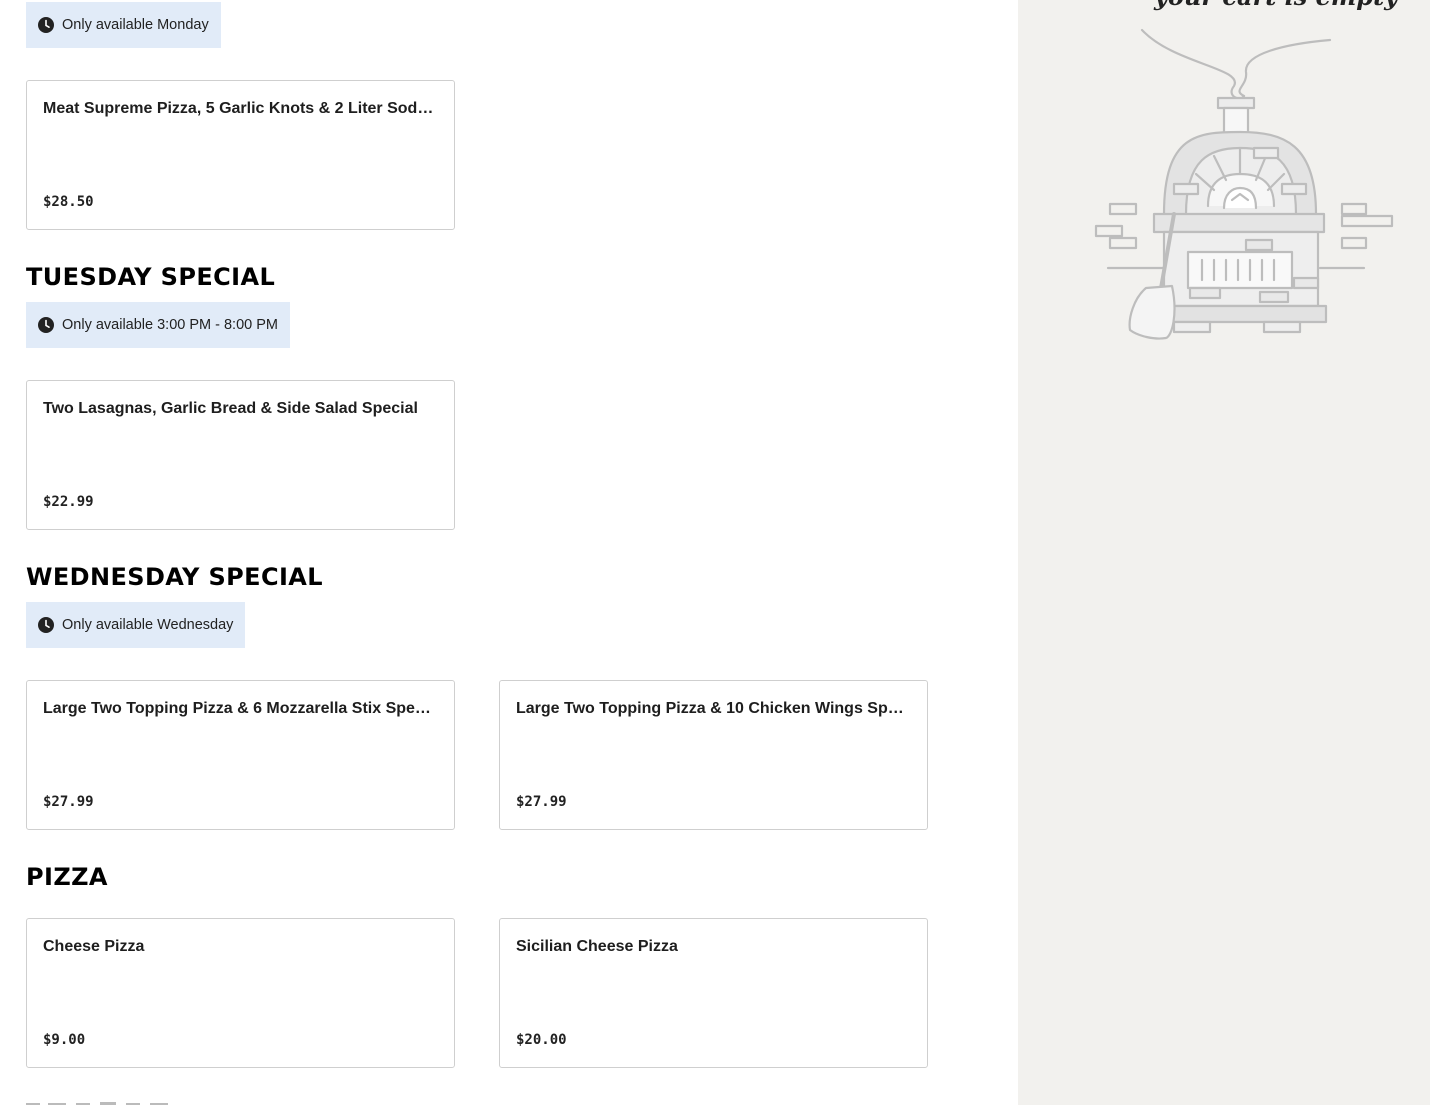 This screenshot has width=1430, height=1105. Describe the element at coordinates (240, 993) in the screenshot. I see `menu-item-card: Cheese Pizza $9.00` at that location.